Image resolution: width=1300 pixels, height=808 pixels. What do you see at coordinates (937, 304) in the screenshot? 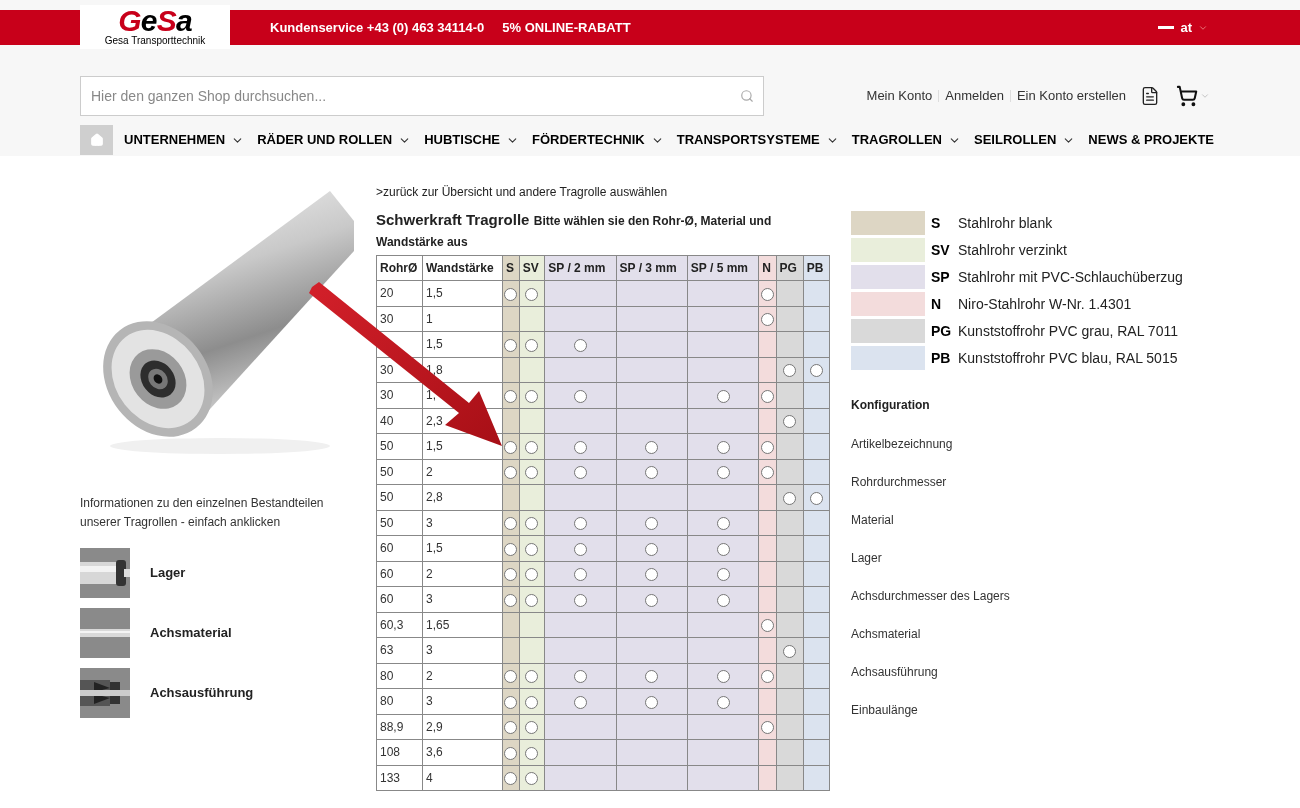
I see `legend-code: N` at bounding box center [937, 304].